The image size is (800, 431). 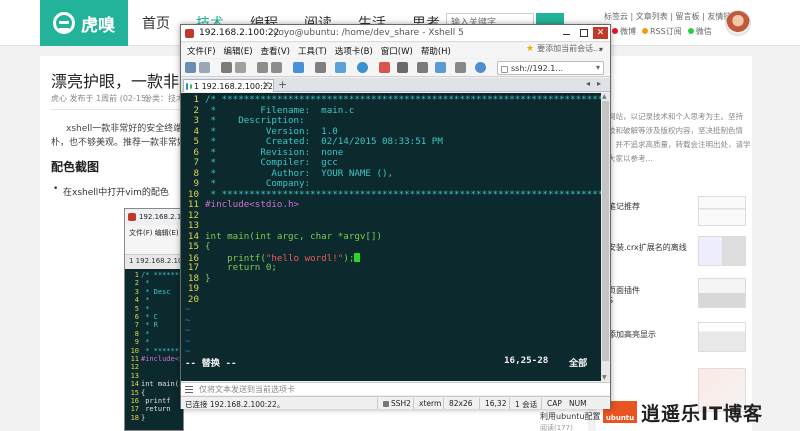 What do you see at coordinates (604, 377) in the screenshot?
I see `scroll-down-icon: ▼` at bounding box center [604, 377].